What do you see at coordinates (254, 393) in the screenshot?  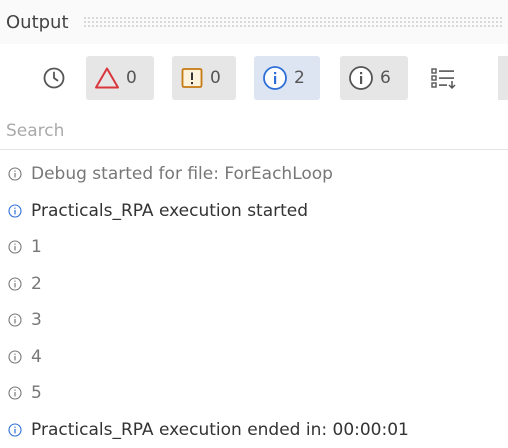 I see `log-entry: 5` at bounding box center [254, 393].